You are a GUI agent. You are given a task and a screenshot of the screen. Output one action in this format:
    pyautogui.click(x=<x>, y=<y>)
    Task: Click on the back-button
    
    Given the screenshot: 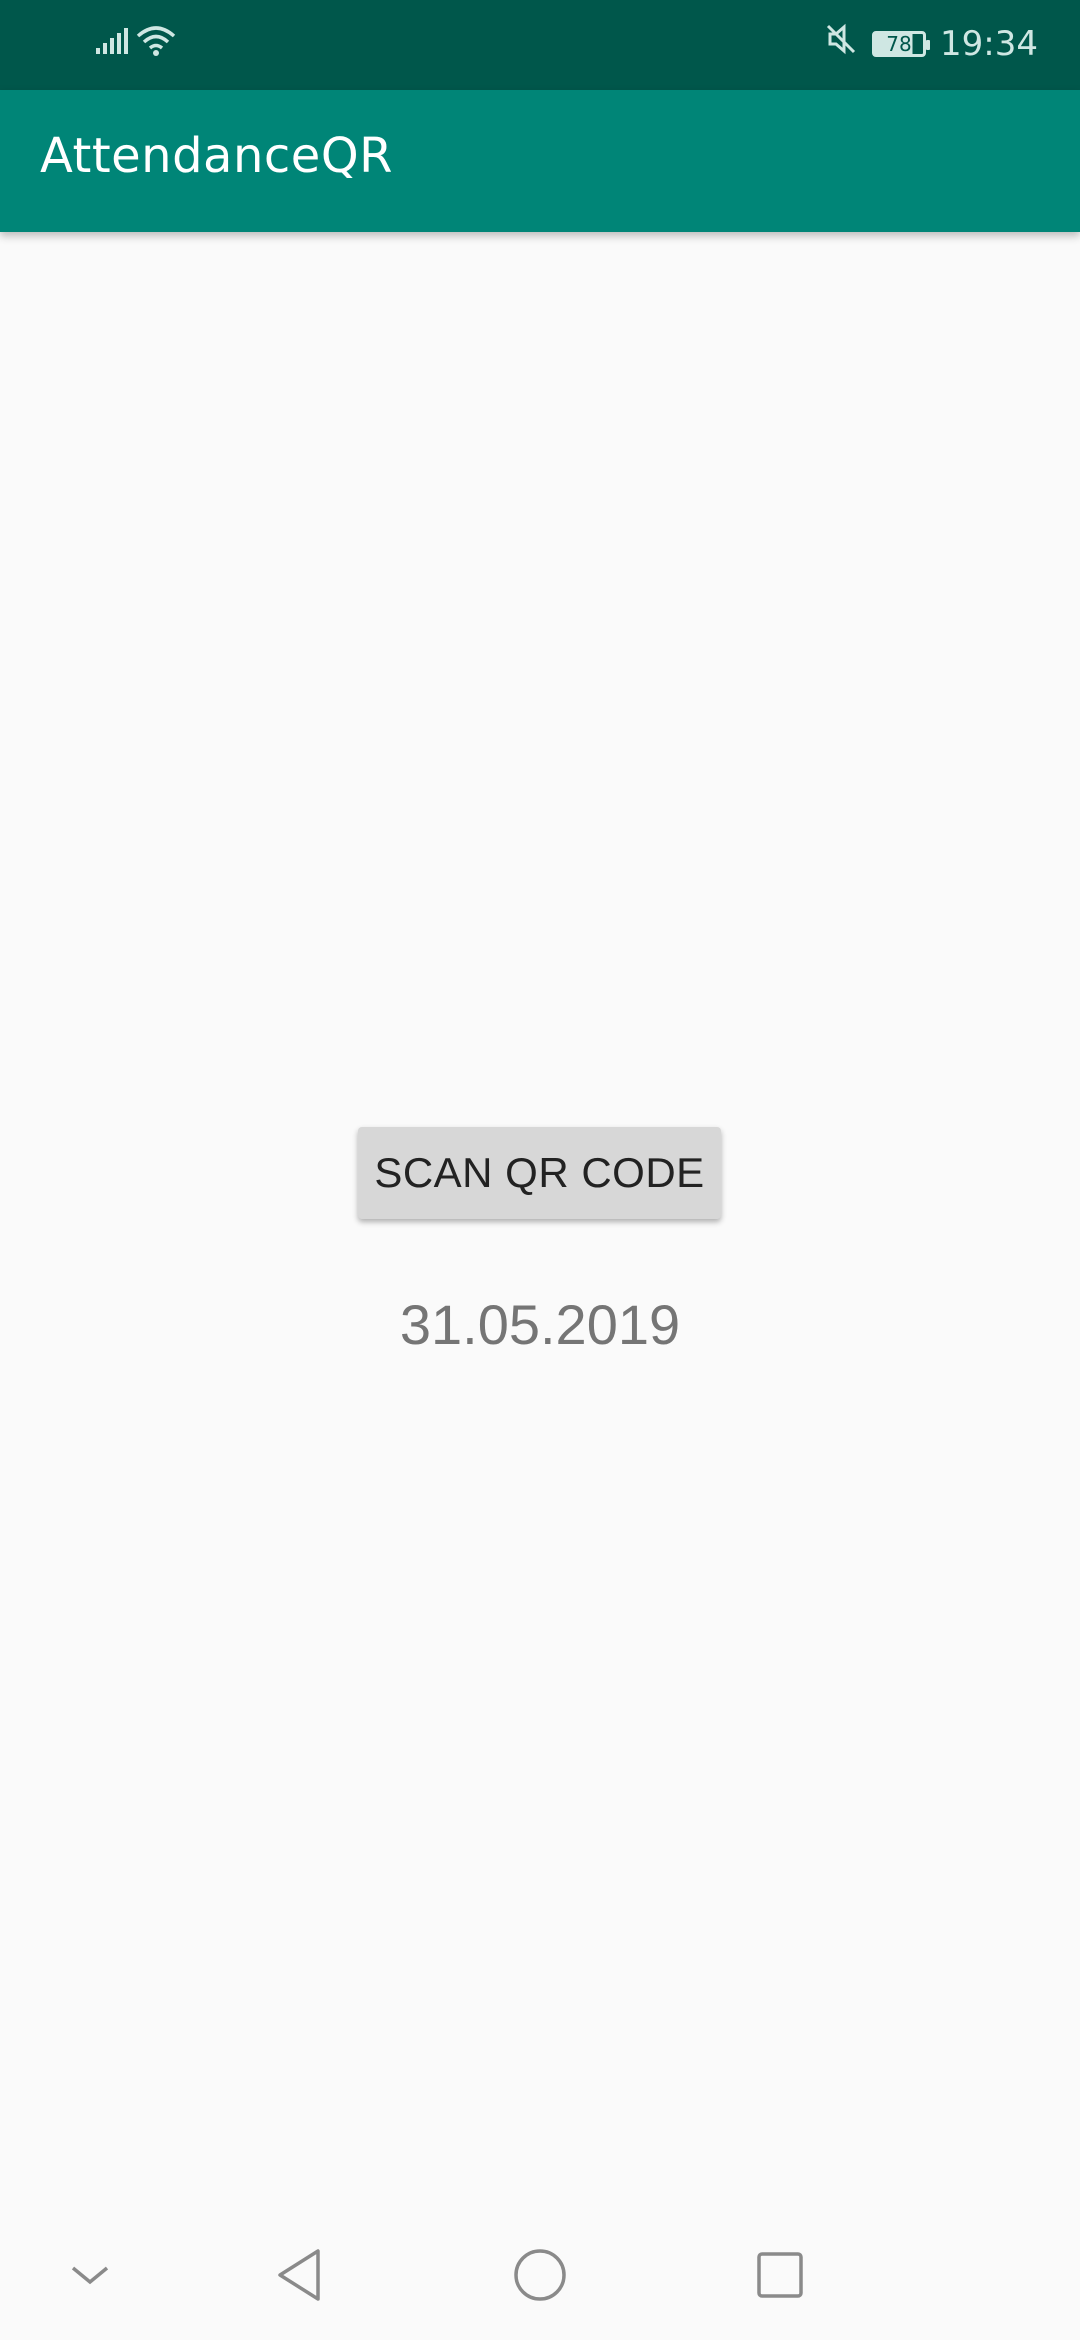 What is the action you would take?
    pyautogui.click(x=300, y=2277)
    